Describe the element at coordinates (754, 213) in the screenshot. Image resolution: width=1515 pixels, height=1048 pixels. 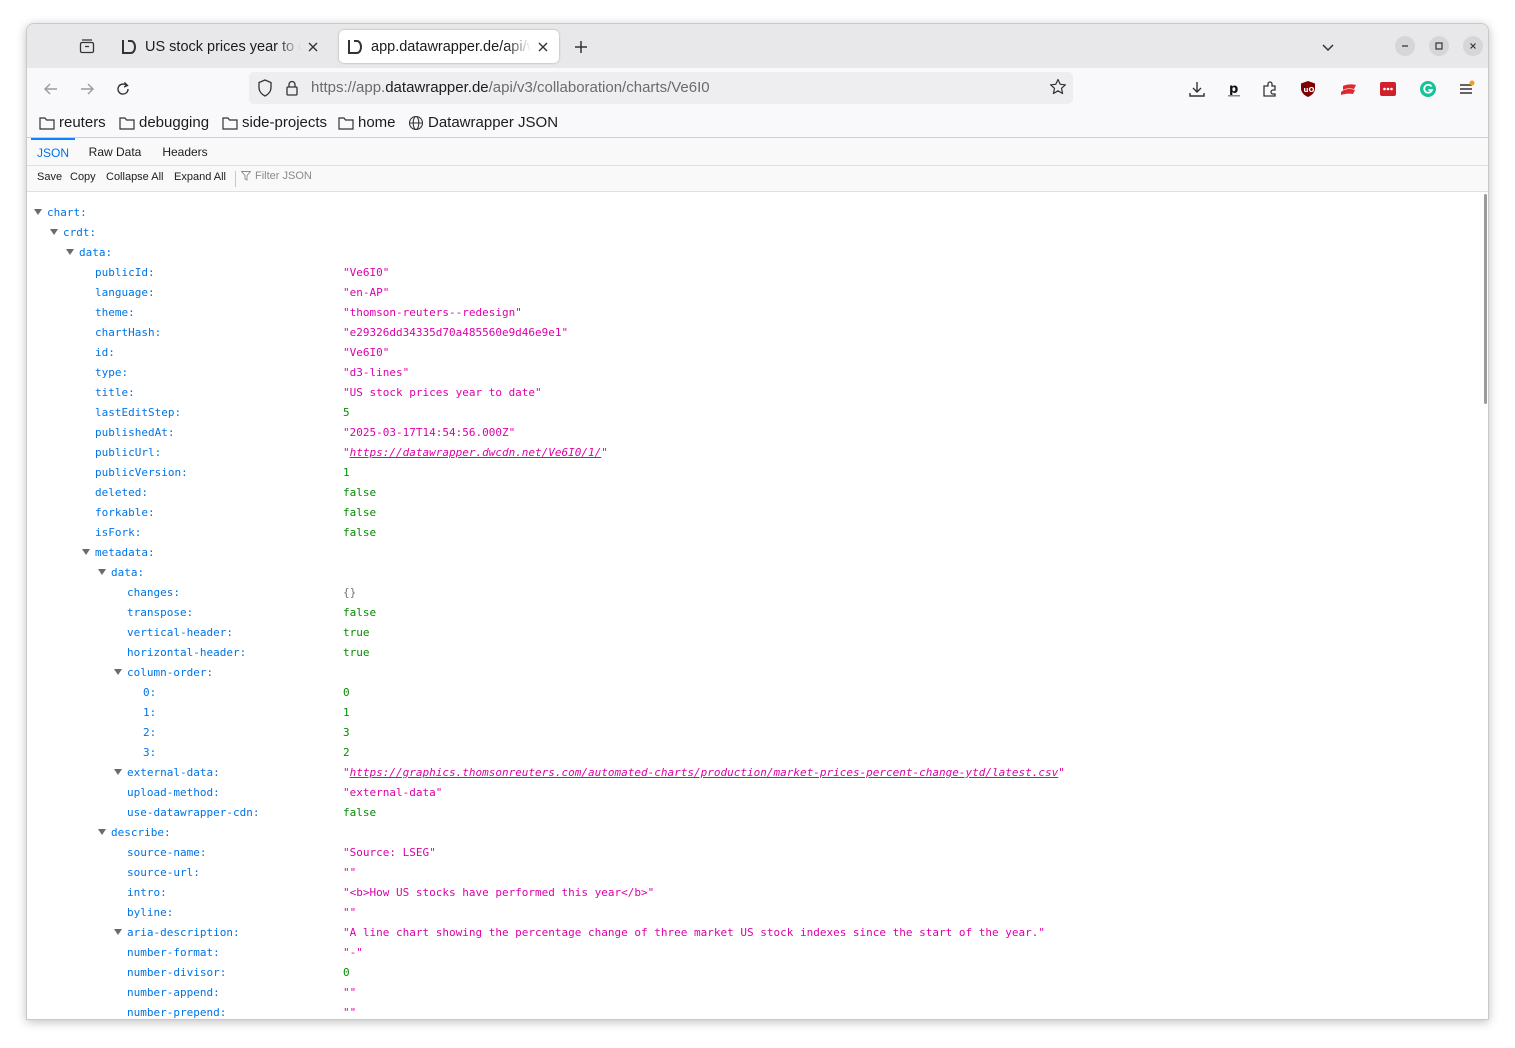
I see `json-row: chart:` at that location.